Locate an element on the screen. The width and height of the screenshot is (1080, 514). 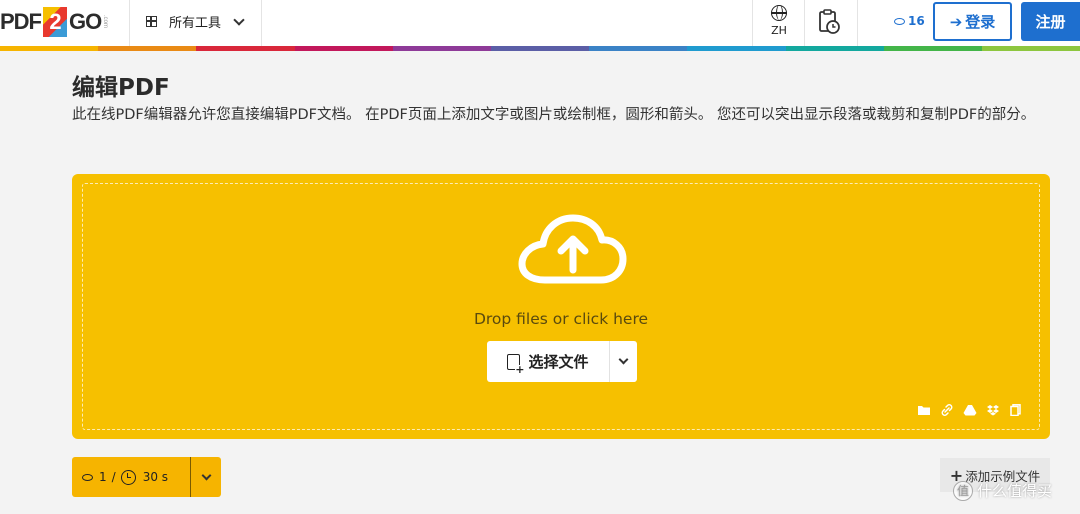
register-button: 注册 is located at coordinates (1050, 21).